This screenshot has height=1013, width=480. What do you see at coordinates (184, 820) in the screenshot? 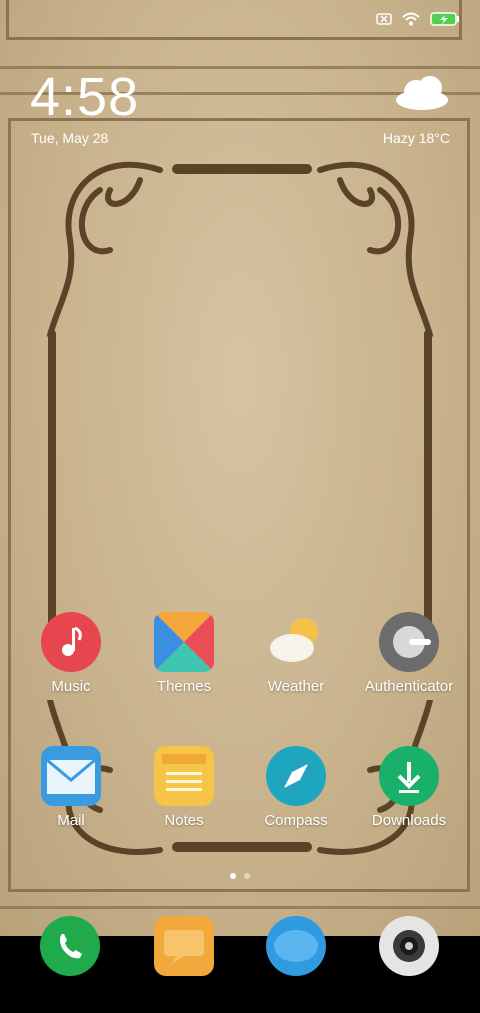
I see `app-label: Notes` at bounding box center [184, 820].